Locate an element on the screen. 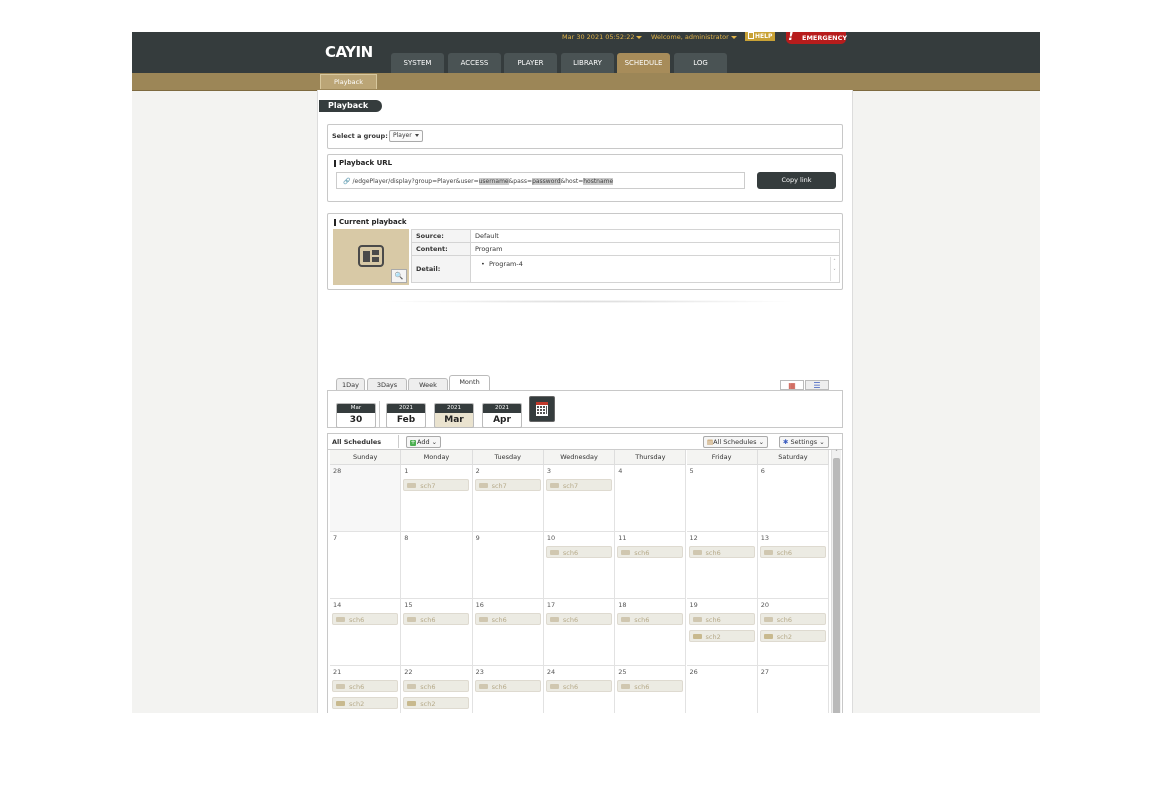  divider is located at coordinates (379, 414).